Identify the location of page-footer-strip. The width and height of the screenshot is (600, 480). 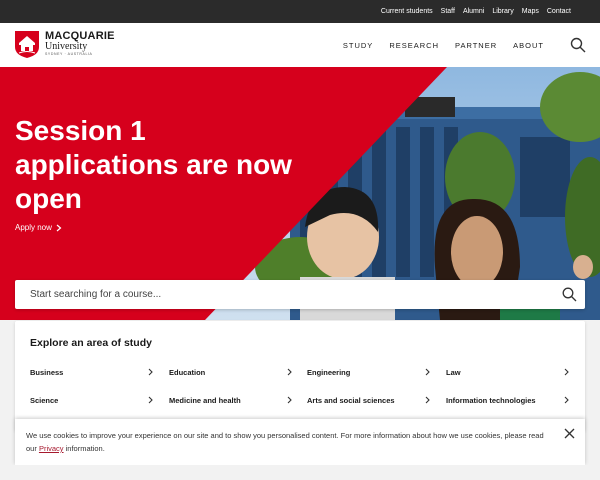
(300, 472).